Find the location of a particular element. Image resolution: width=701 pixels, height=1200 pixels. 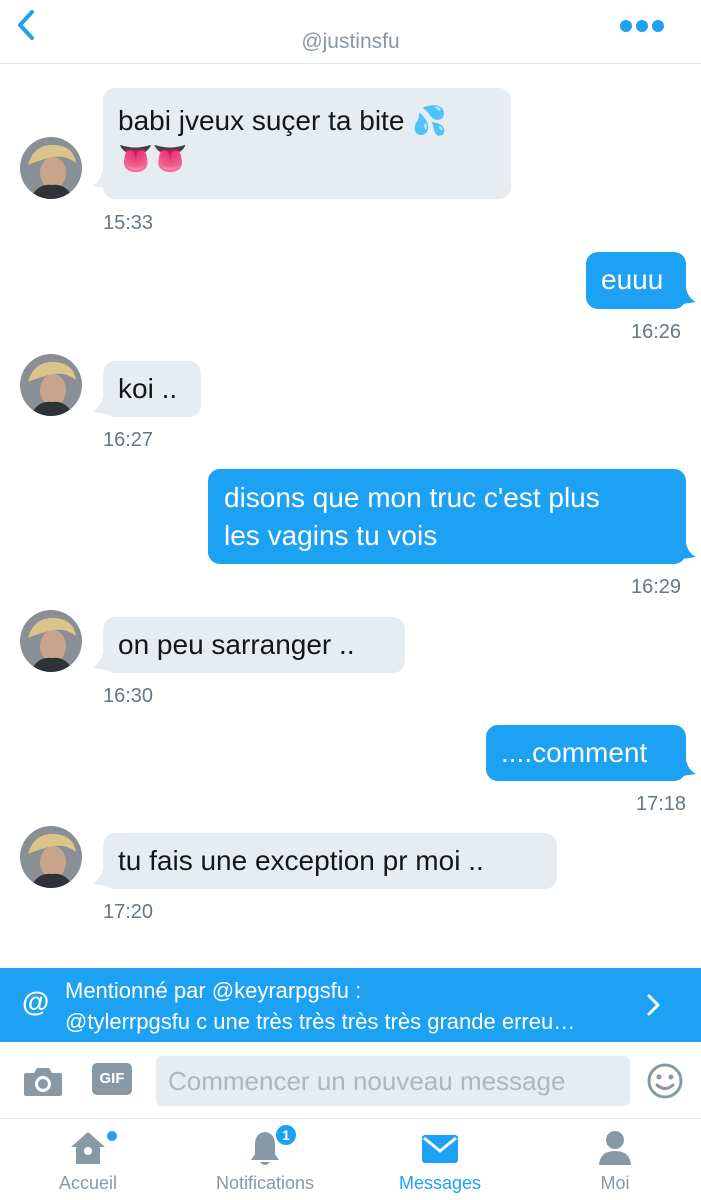

message-text: tu fais une exception pr moi .. is located at coordinates (301, 860).